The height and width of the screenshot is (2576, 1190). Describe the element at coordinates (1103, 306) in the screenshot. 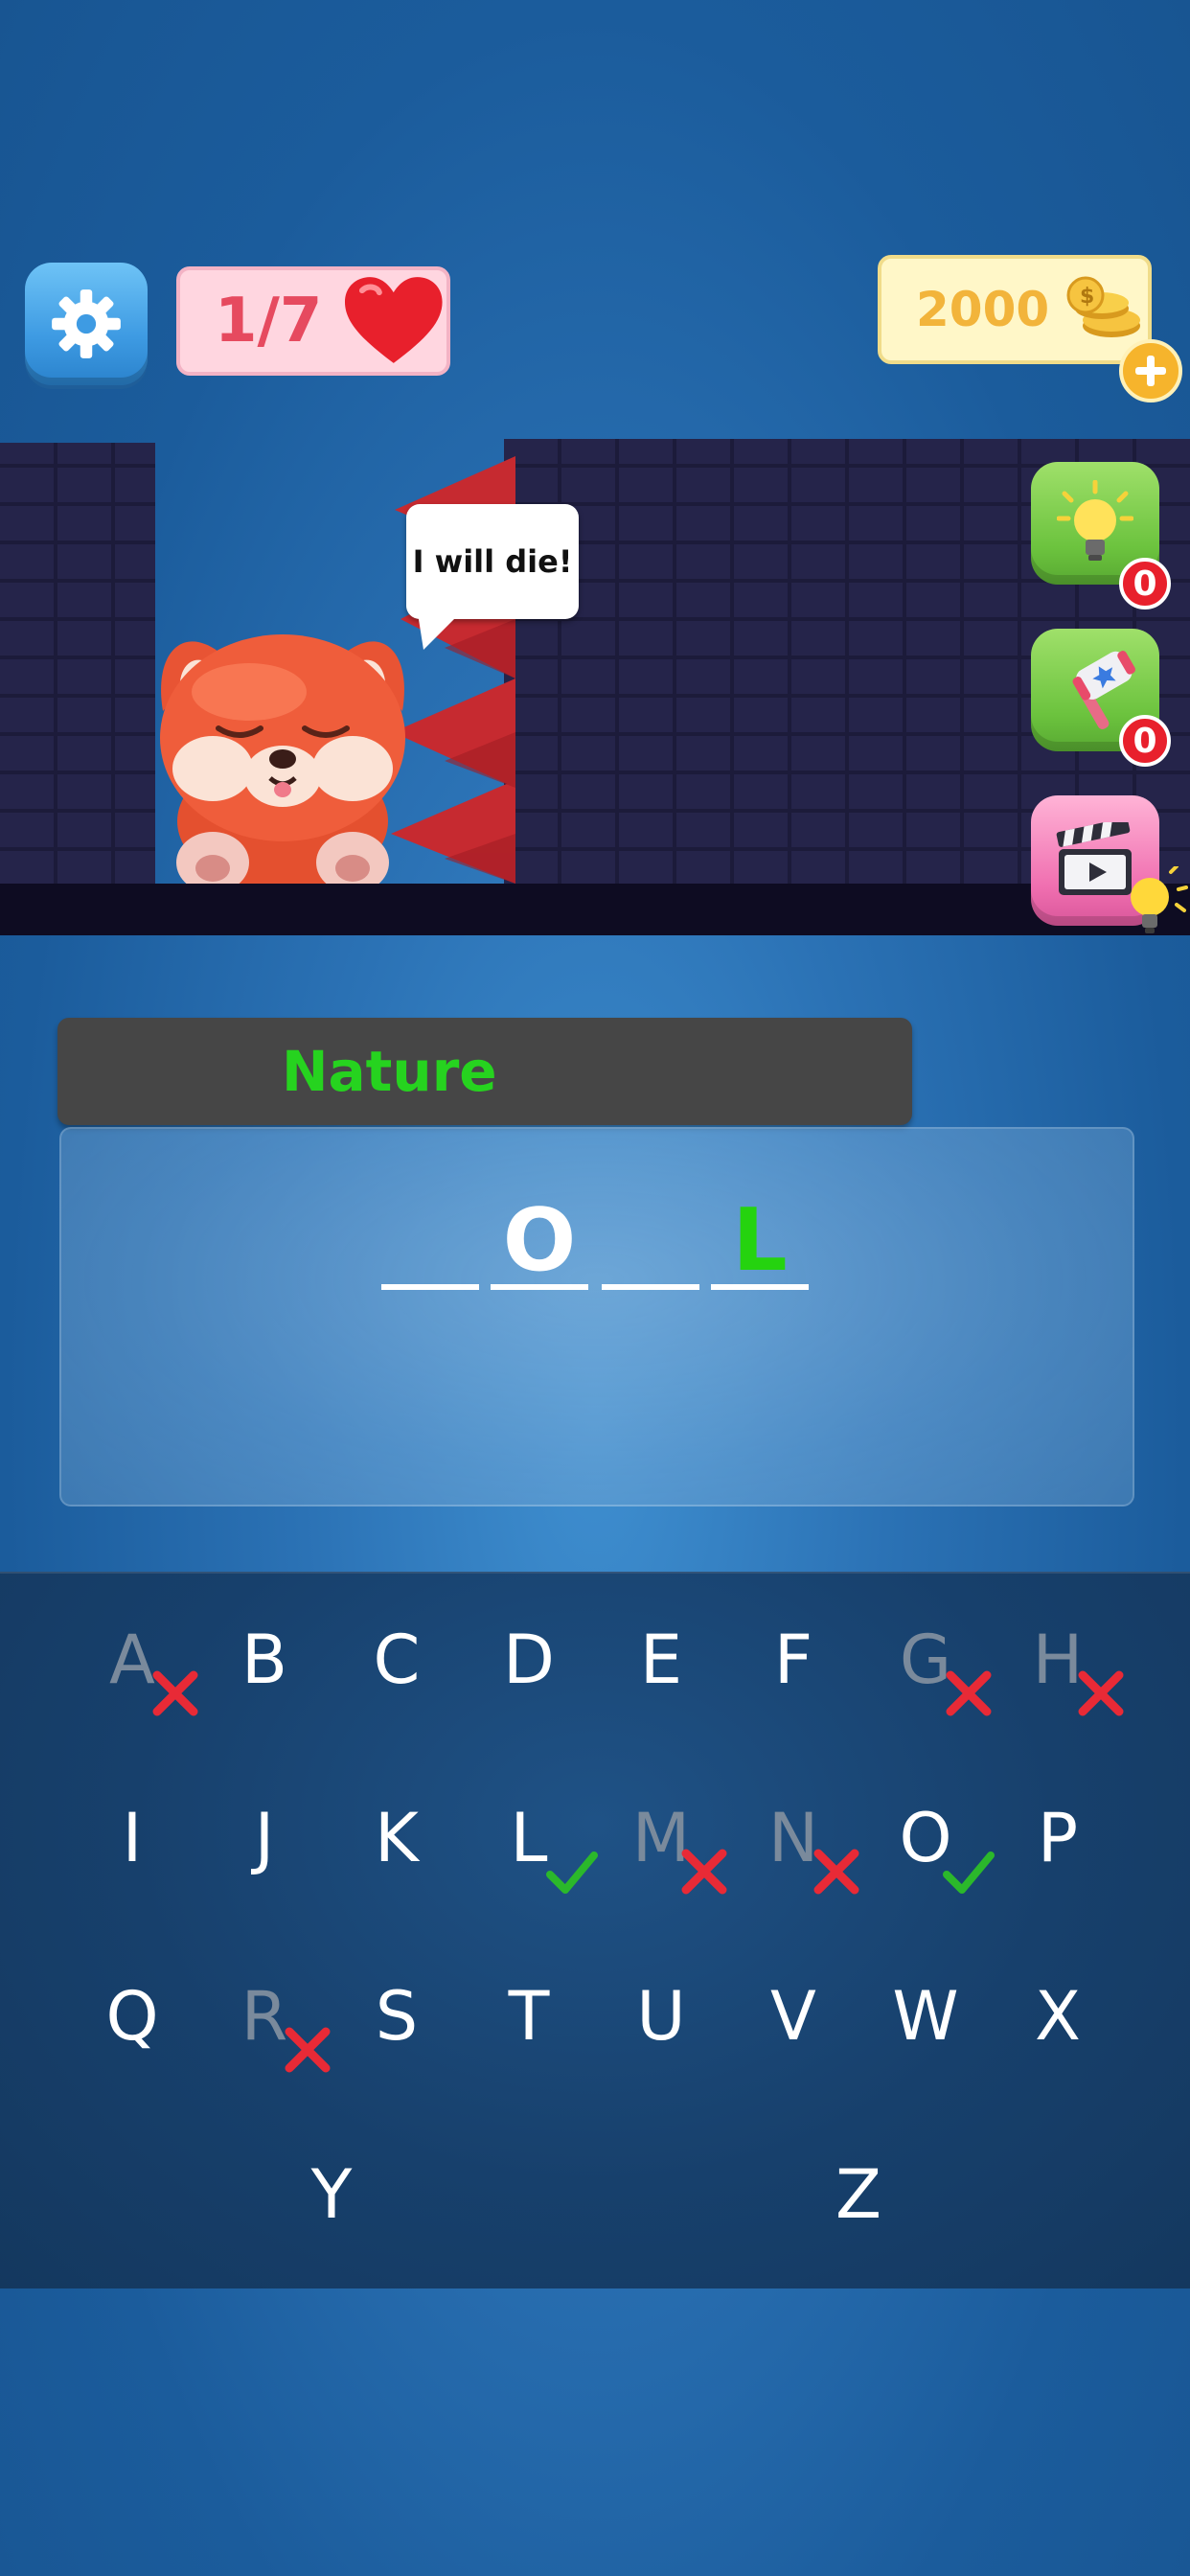

I see `coins-icon: $` at that location.